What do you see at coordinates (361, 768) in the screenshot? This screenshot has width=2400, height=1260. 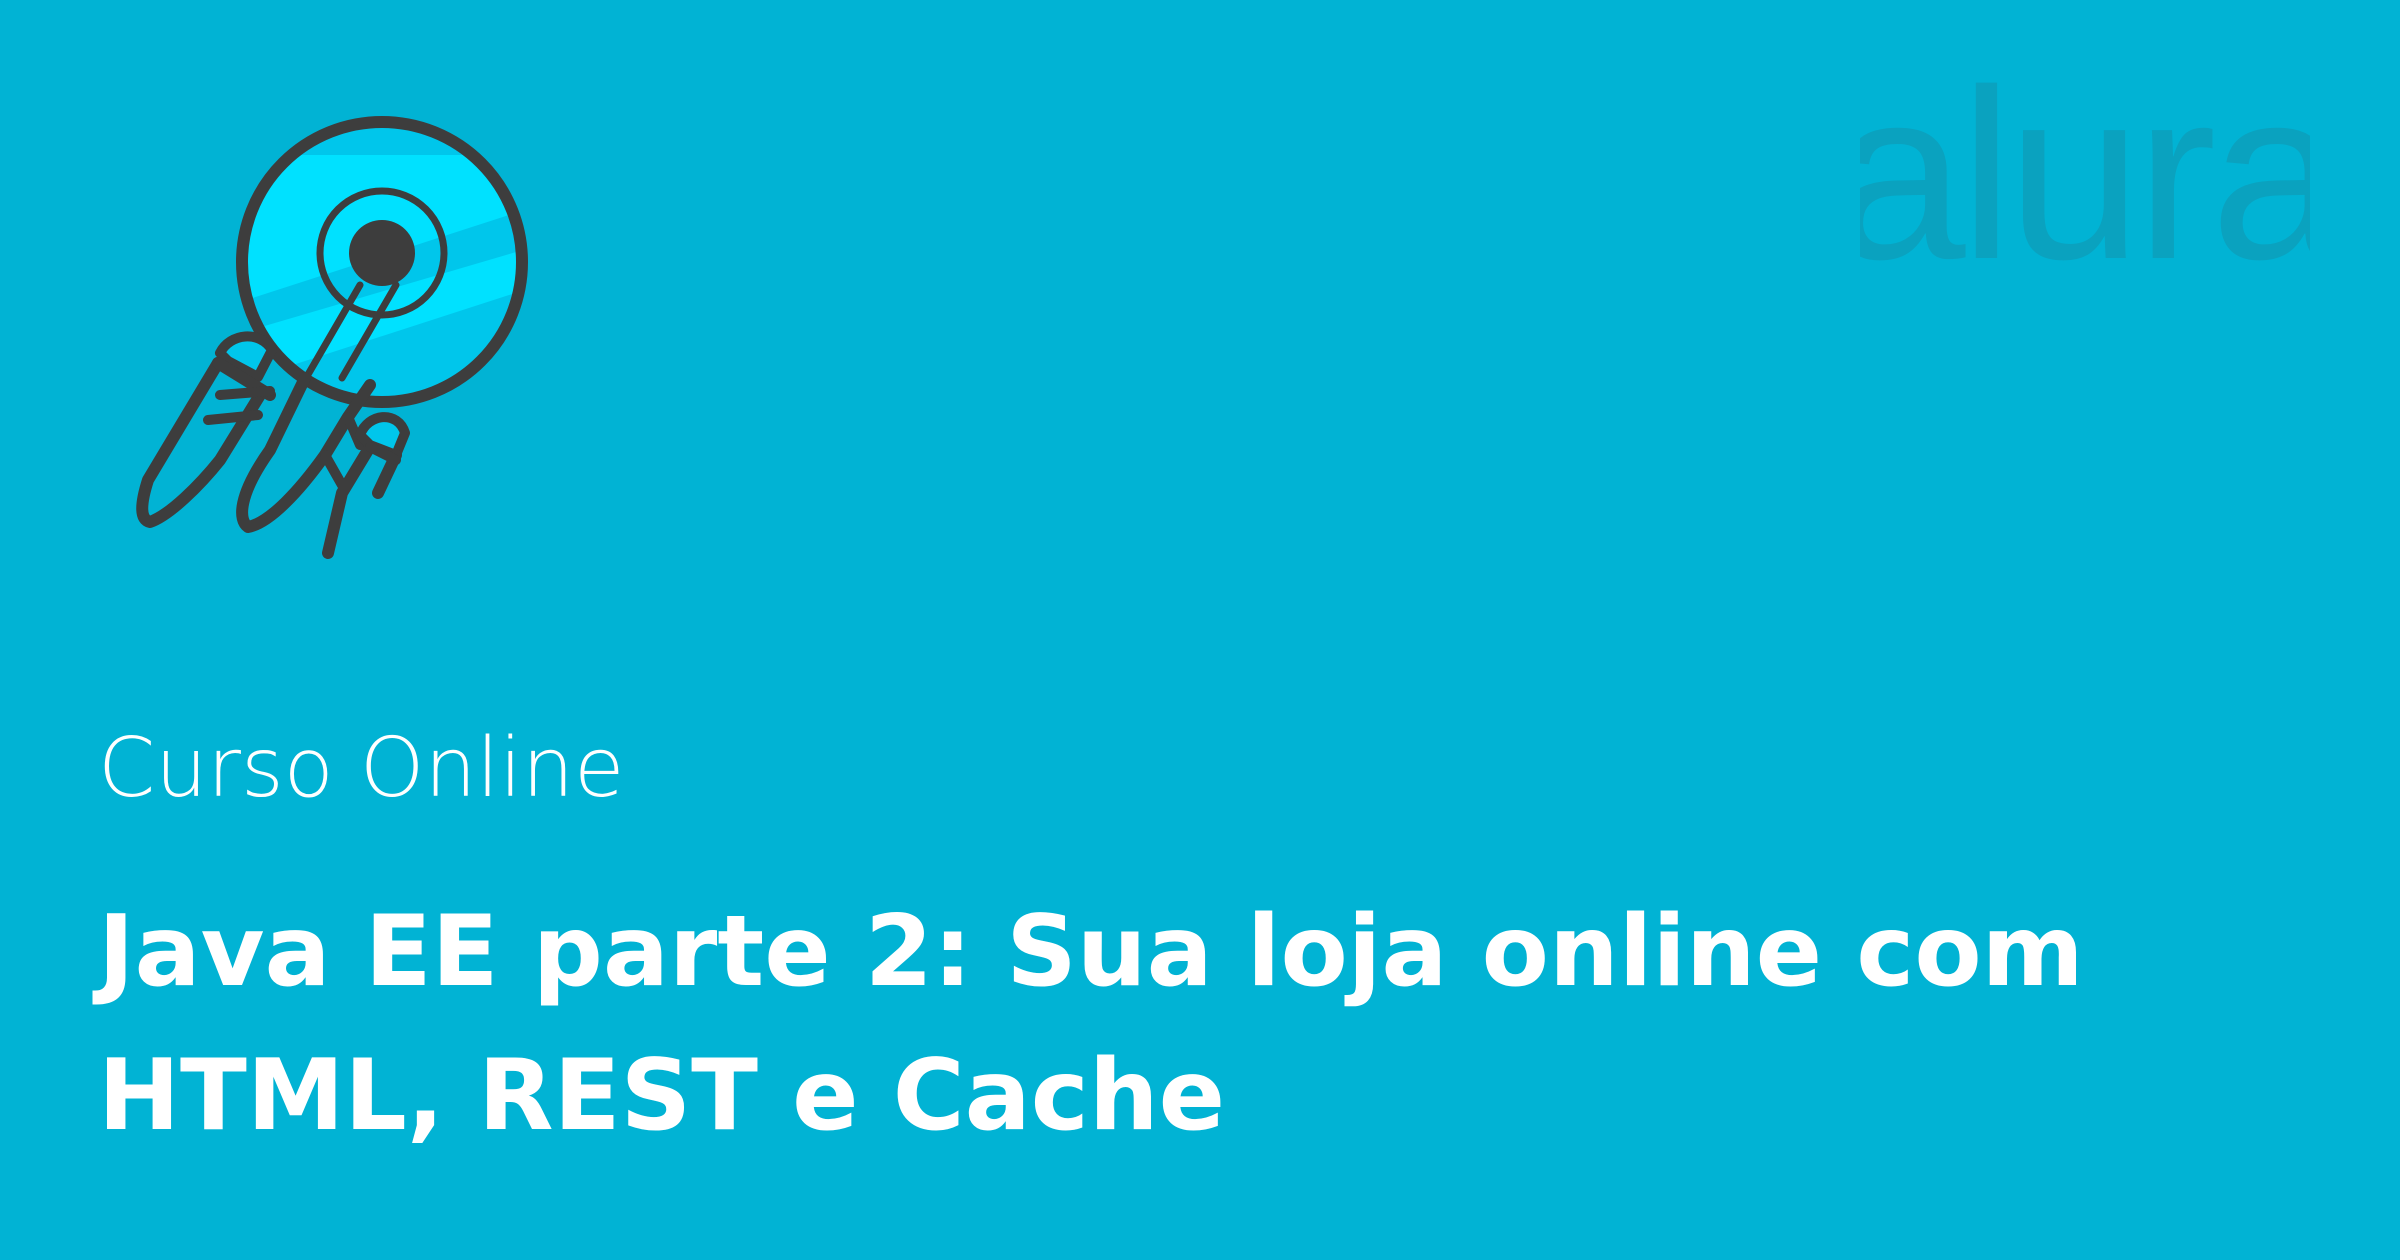 I see `course-type-label: Curso Online` at bounding box center [361, 768].